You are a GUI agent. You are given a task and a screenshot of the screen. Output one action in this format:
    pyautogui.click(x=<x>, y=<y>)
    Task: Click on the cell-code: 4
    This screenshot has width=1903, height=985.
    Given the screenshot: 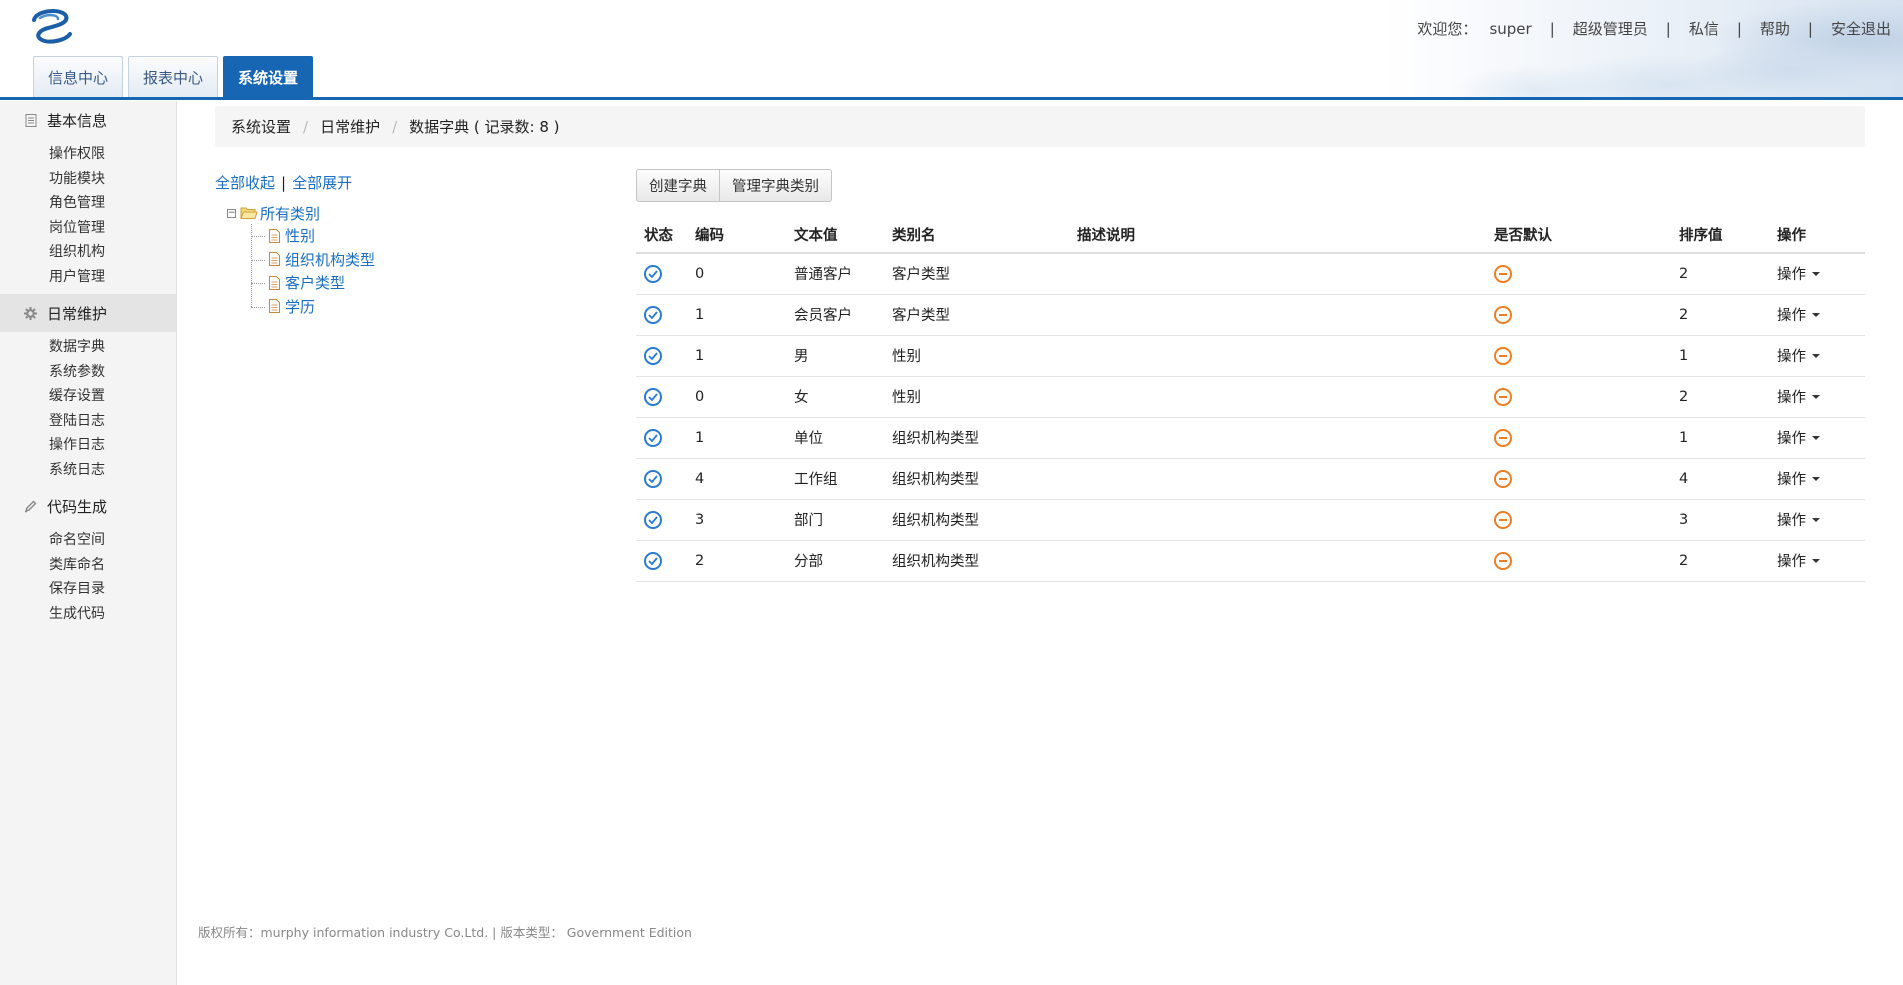 What is the action you would take?
    pyautogui.click(x=736, y=479)
    